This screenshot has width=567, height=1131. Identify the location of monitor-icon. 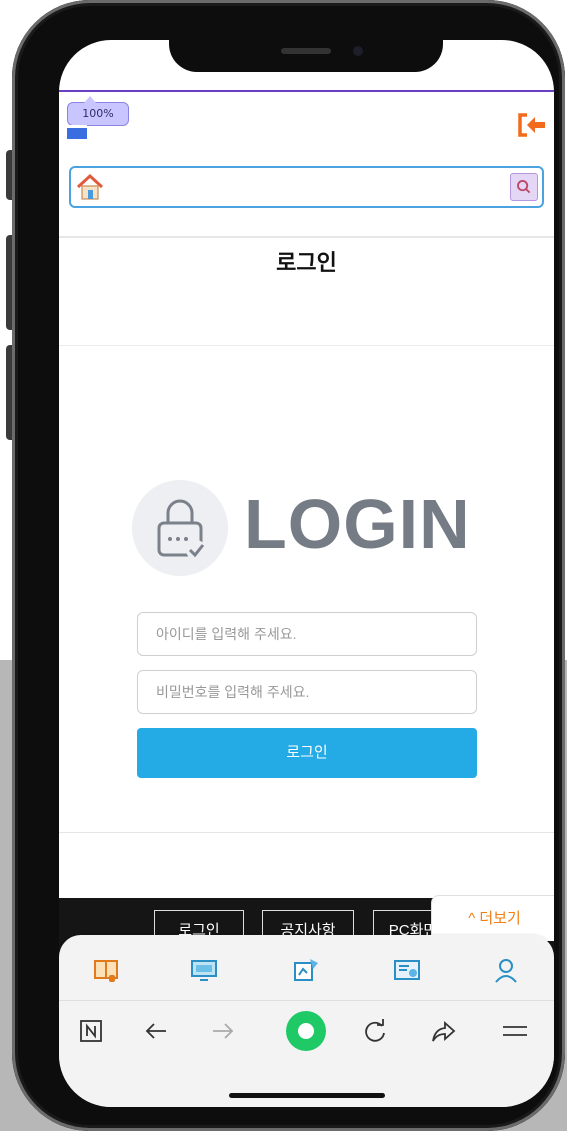
(204, 970).